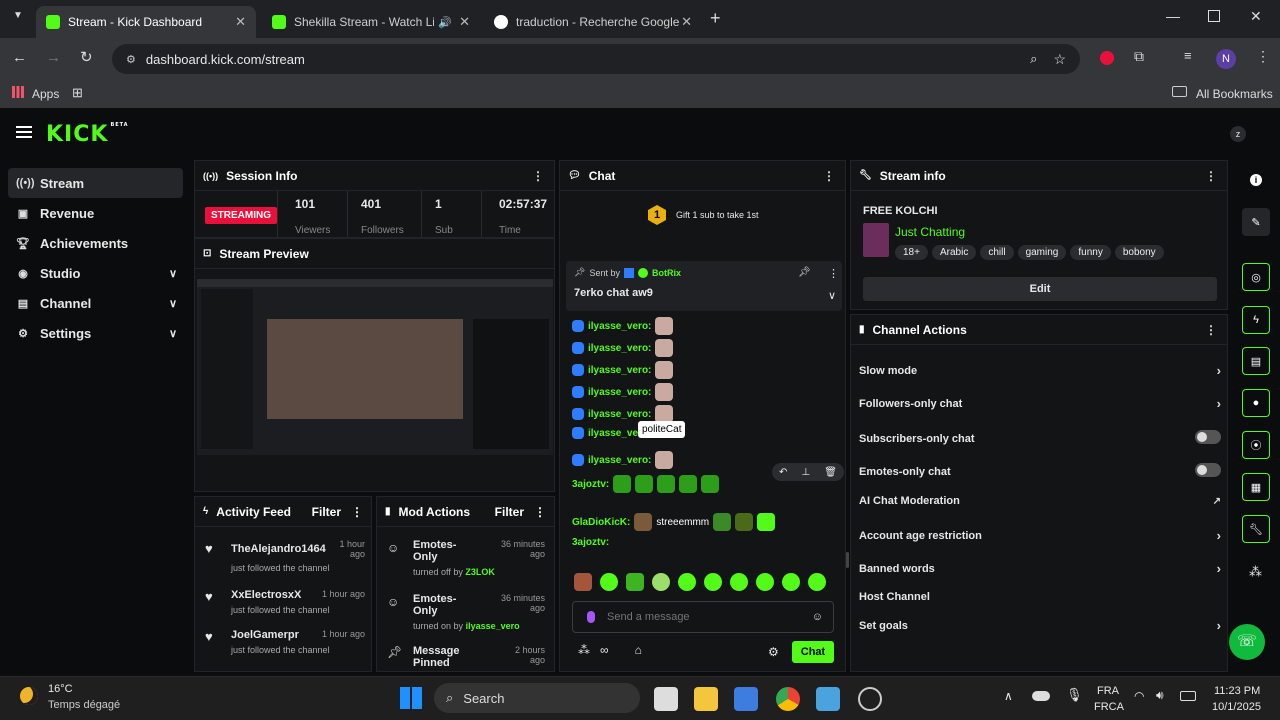  What do you see at coordinates (95, 183) in the screenshot?
I see `sidebar-item-stream: ((•)) Stream` at bounding box center [95, 183].